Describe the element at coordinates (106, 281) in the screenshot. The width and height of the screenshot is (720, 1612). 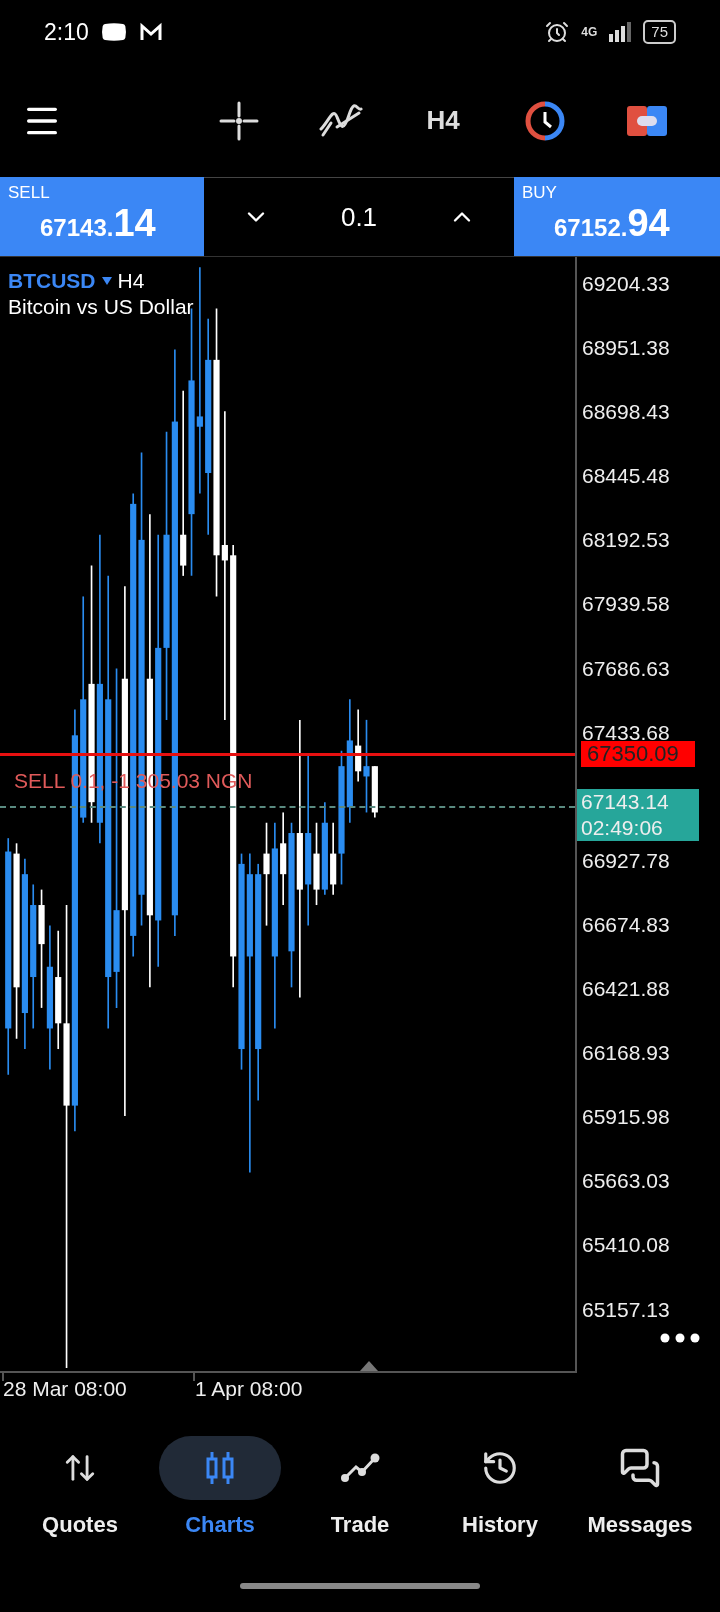
I see `dropdown-triangle-icon` at that location.